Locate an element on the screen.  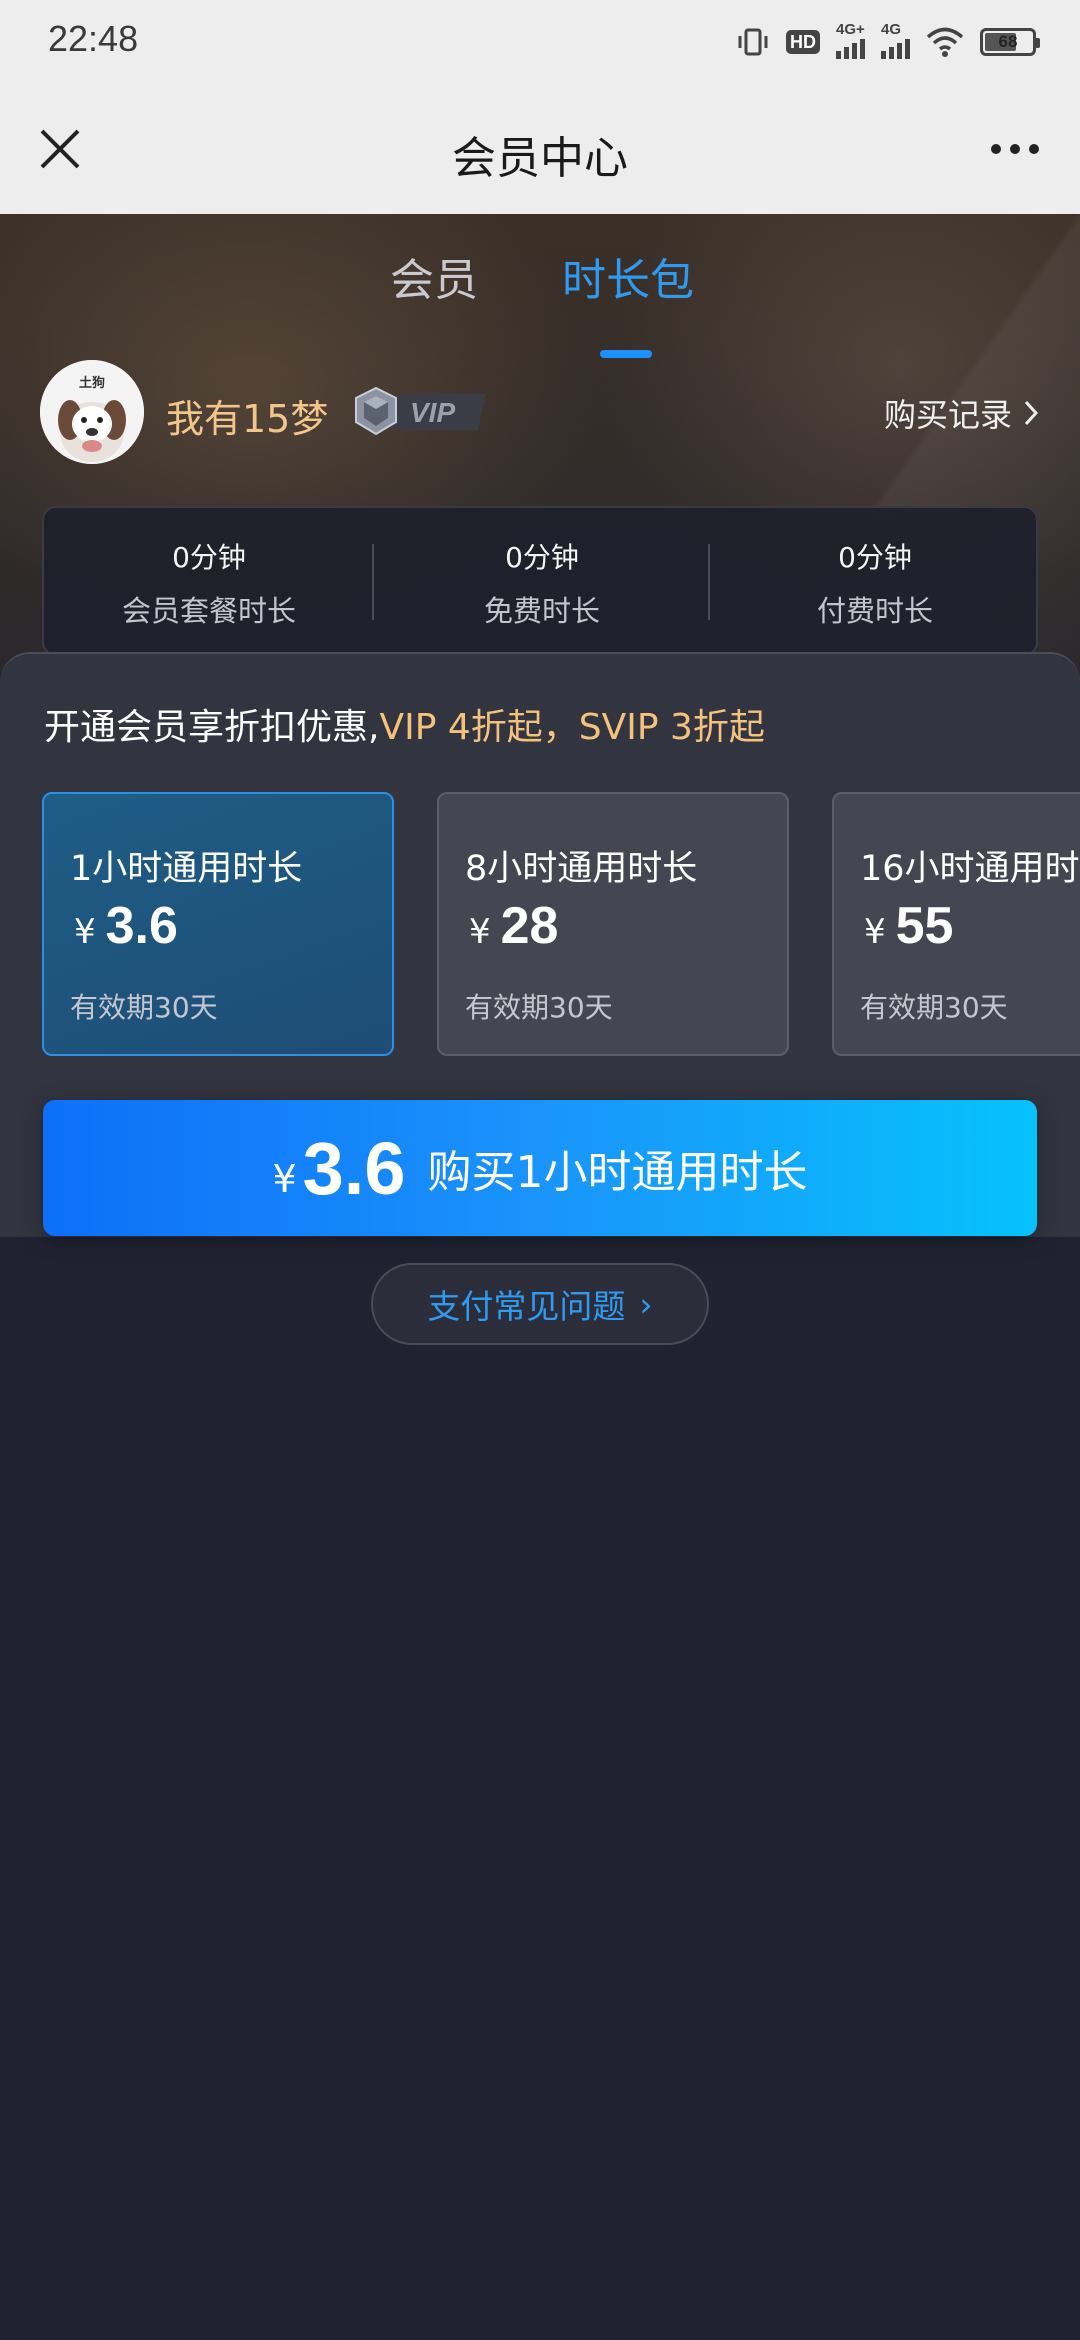
svg-text: VIP is located at coordinates (432, 412).